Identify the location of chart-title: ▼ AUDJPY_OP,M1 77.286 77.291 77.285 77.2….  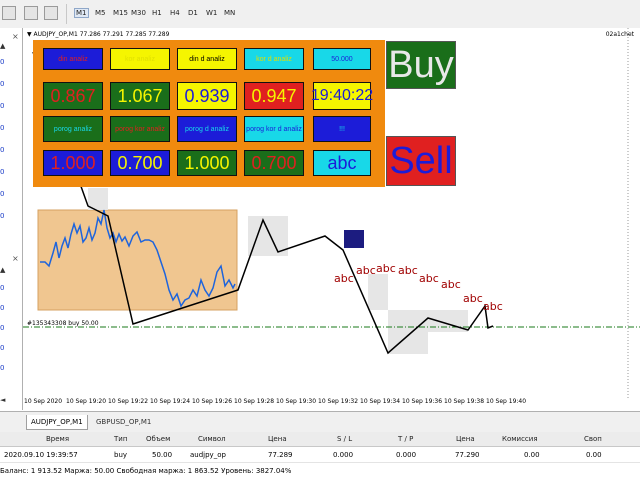
(98, 34).